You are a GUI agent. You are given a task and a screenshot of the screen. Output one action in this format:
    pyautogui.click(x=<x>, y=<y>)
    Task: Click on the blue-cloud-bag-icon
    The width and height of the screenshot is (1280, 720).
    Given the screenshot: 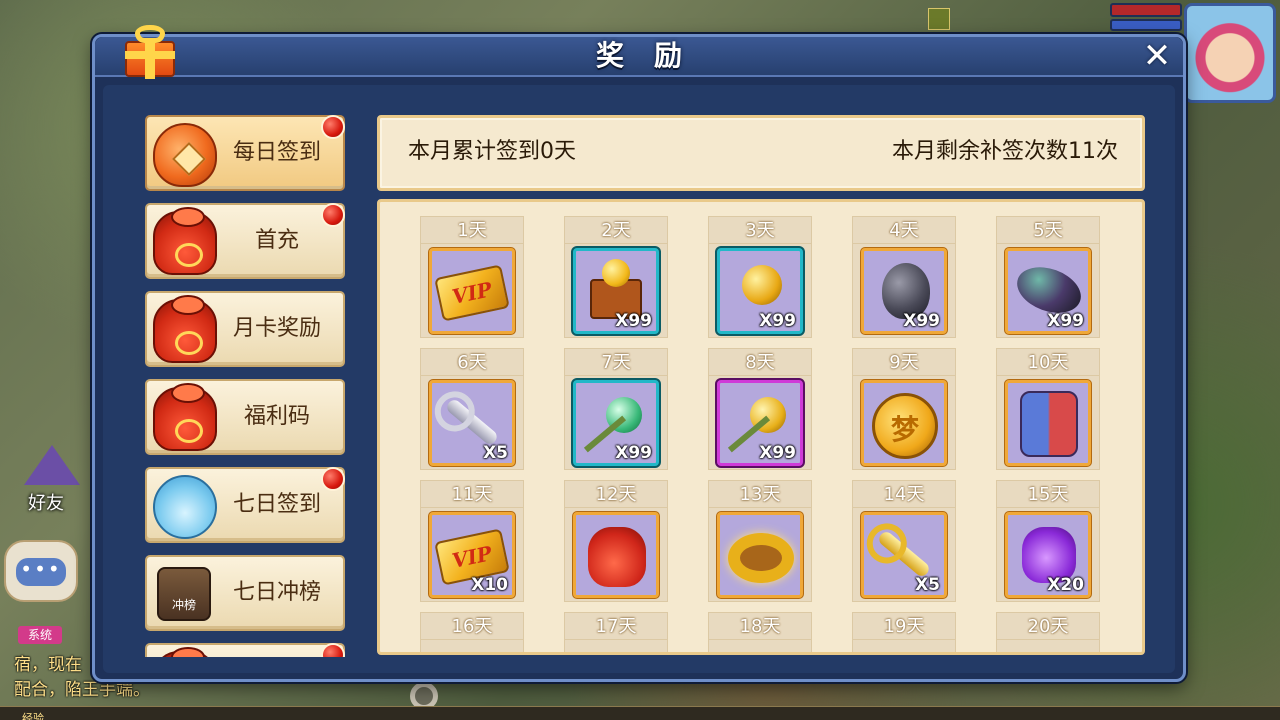 What is the action you would take?
    pyautogui.click(x=185, y=507)
    